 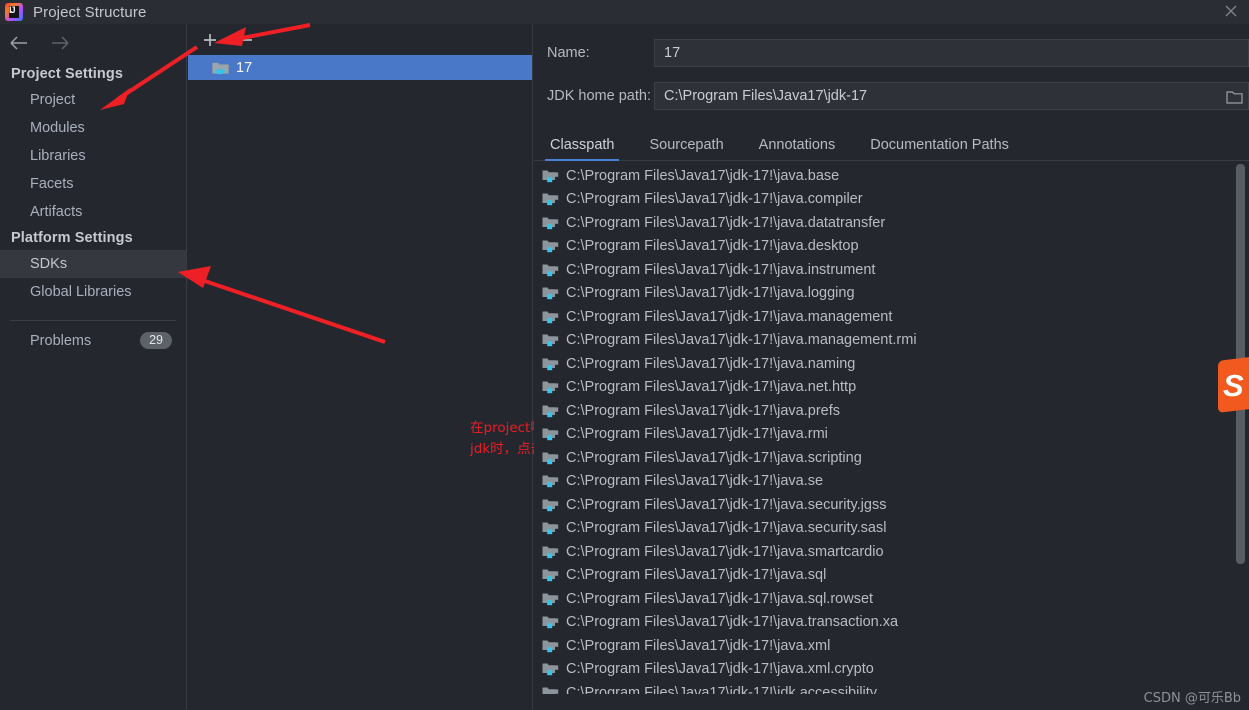 What do you see at coordinates (246, 40) in the screenshot?
I see `remove-sdk-button` at bounding box center [246, 40].